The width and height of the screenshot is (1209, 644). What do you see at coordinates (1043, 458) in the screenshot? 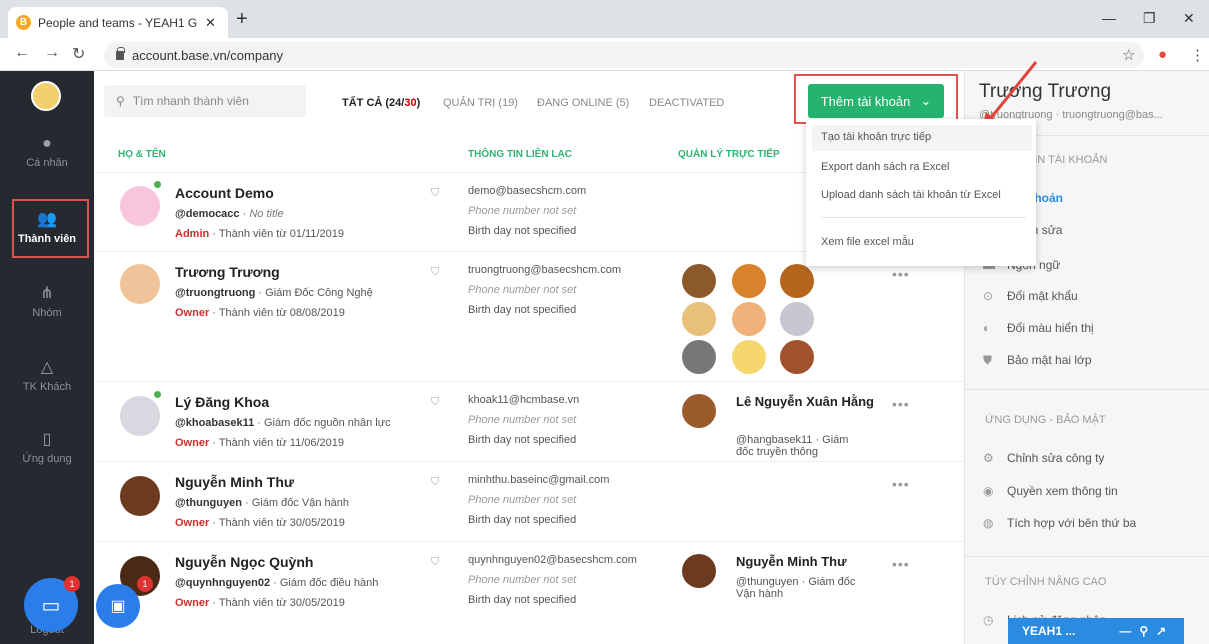
I see `panel-item-edit-company: ⚙ Chỉnh sửa công ty` at bounding box center [1043, 458].